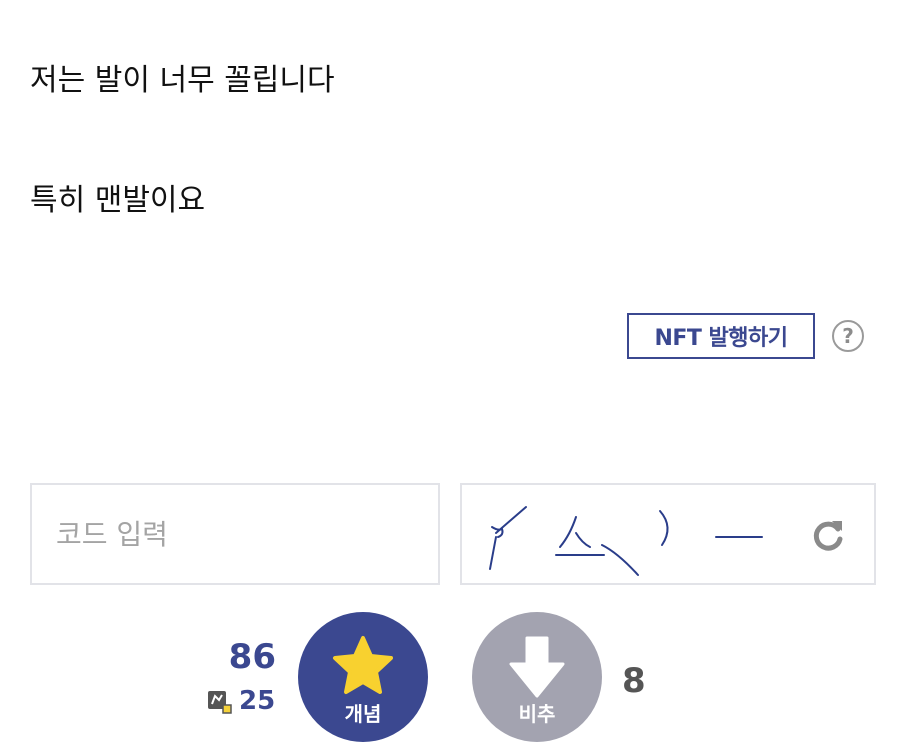 This screenshot has width=900, height=749. I want to click on star-icon, so click(363, 665).